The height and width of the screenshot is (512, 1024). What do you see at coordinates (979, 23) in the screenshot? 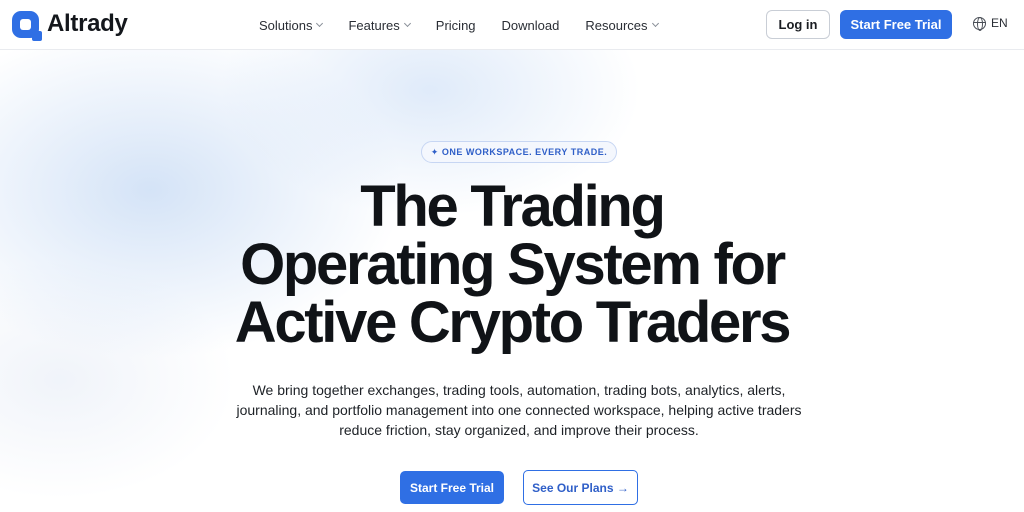
I see `globe-icon` at bounding box center [979, 23].